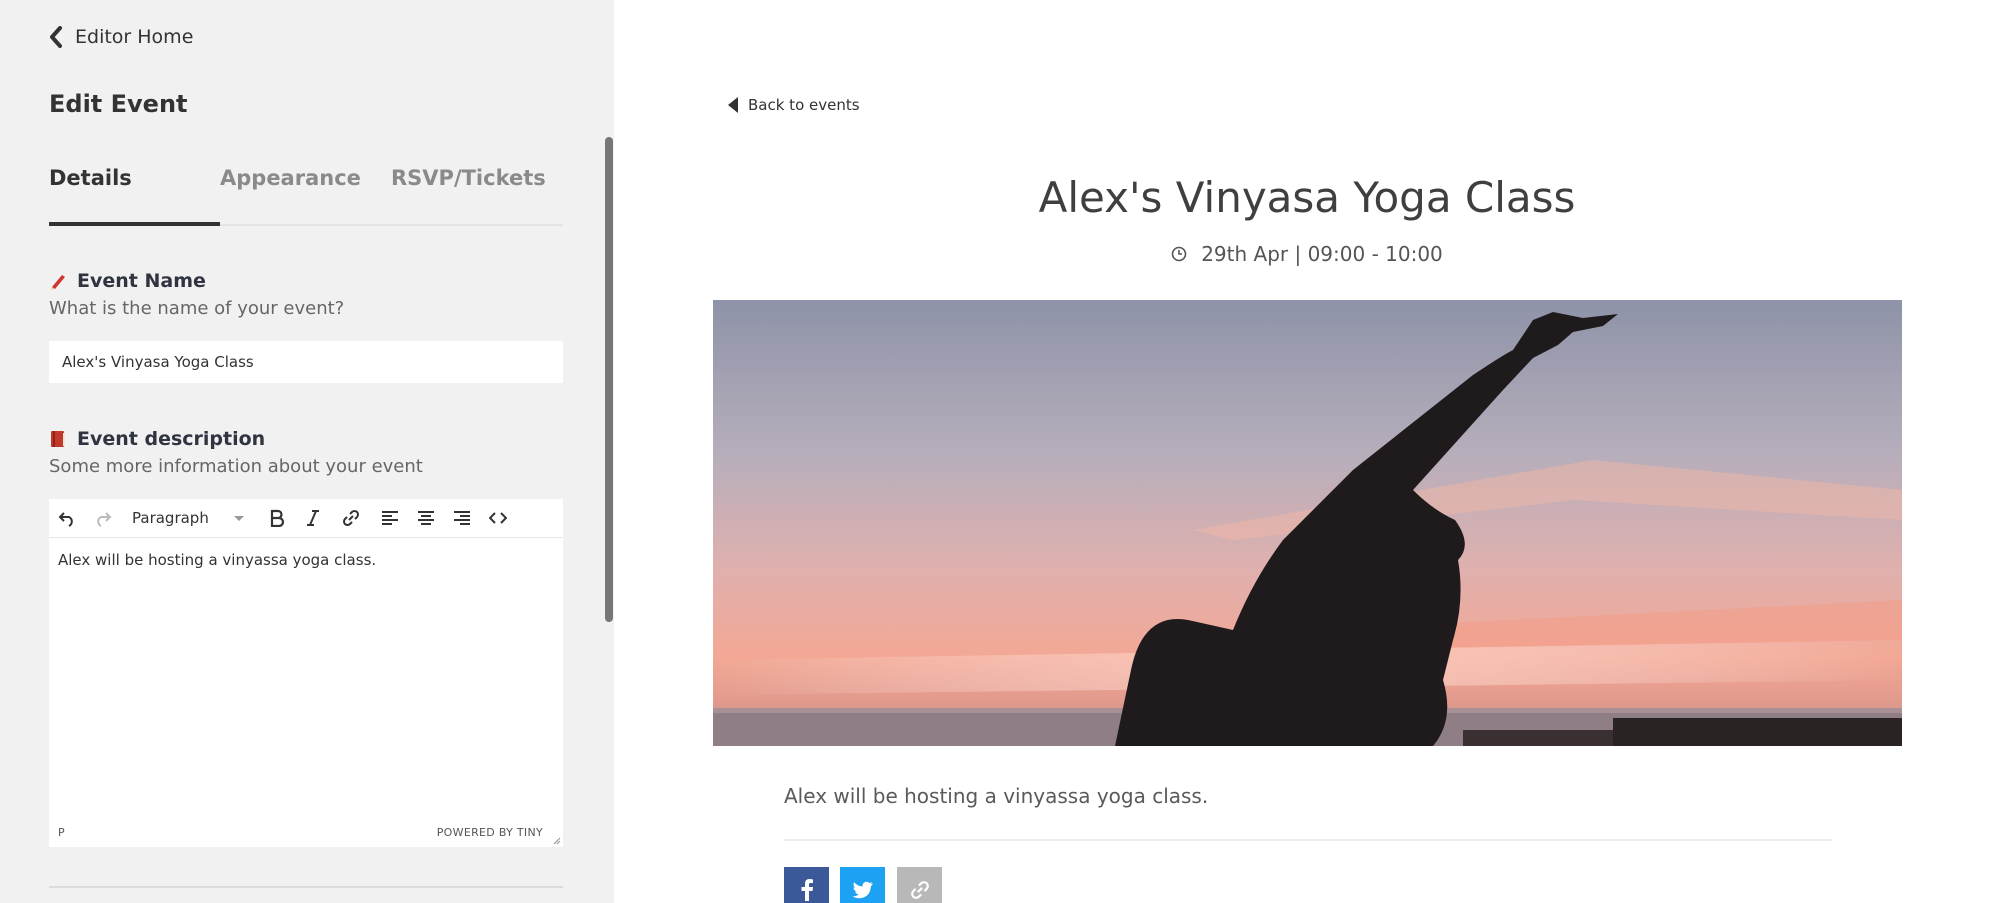  What do you see at coordinates (1322, 254) in the screenshot?
I see `event-datetime-text: 29th Apr | 09:00 - 10:00` at bounding box center [1322, 254].